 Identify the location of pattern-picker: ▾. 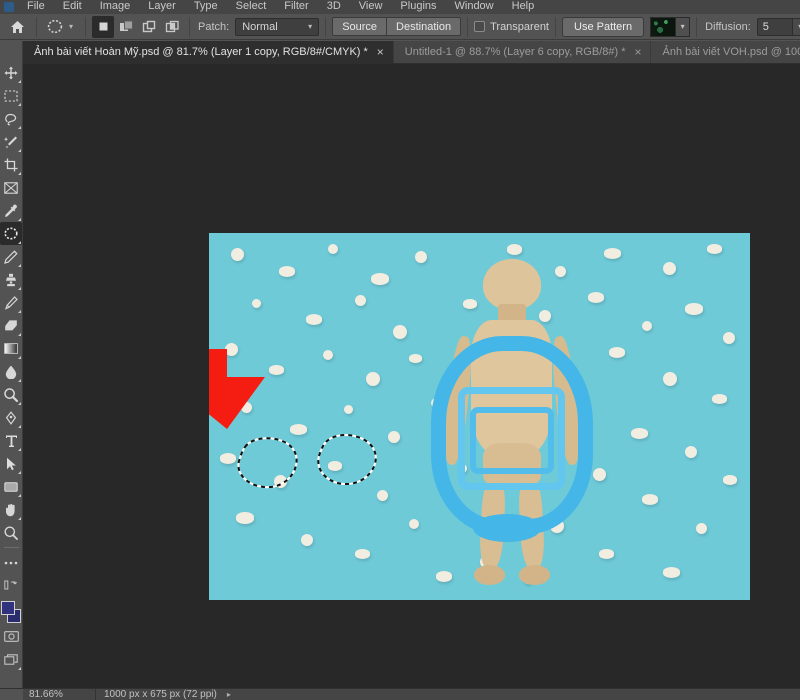
(670, 26).